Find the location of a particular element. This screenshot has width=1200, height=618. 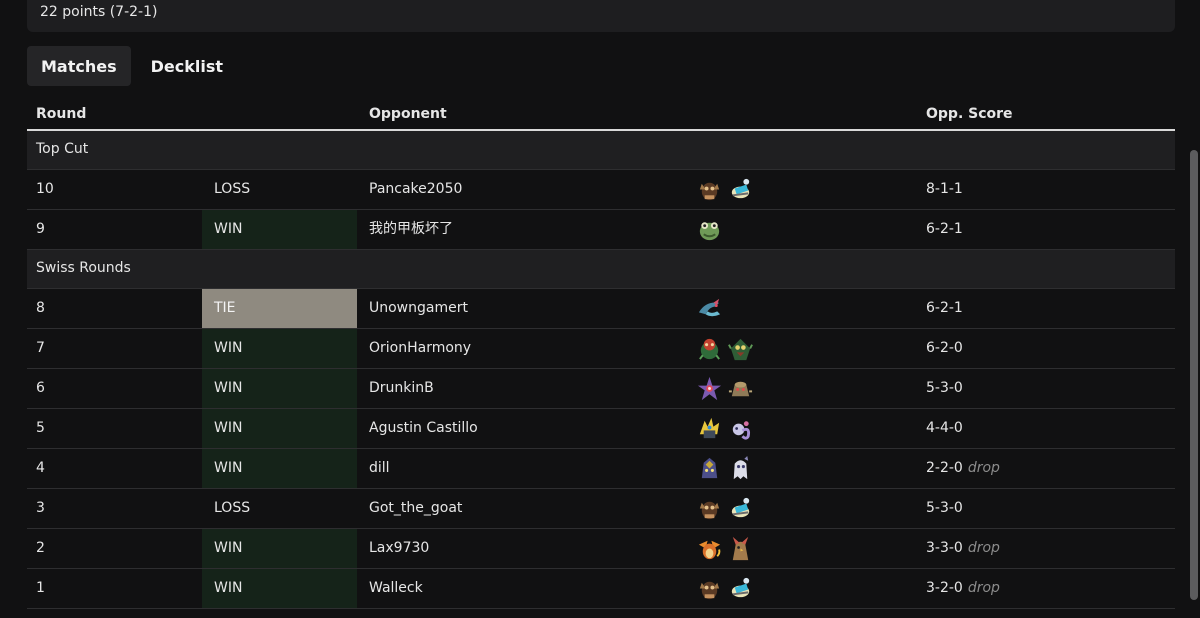

opponent-name: Unowngamert is located at coordinates (418, 308).